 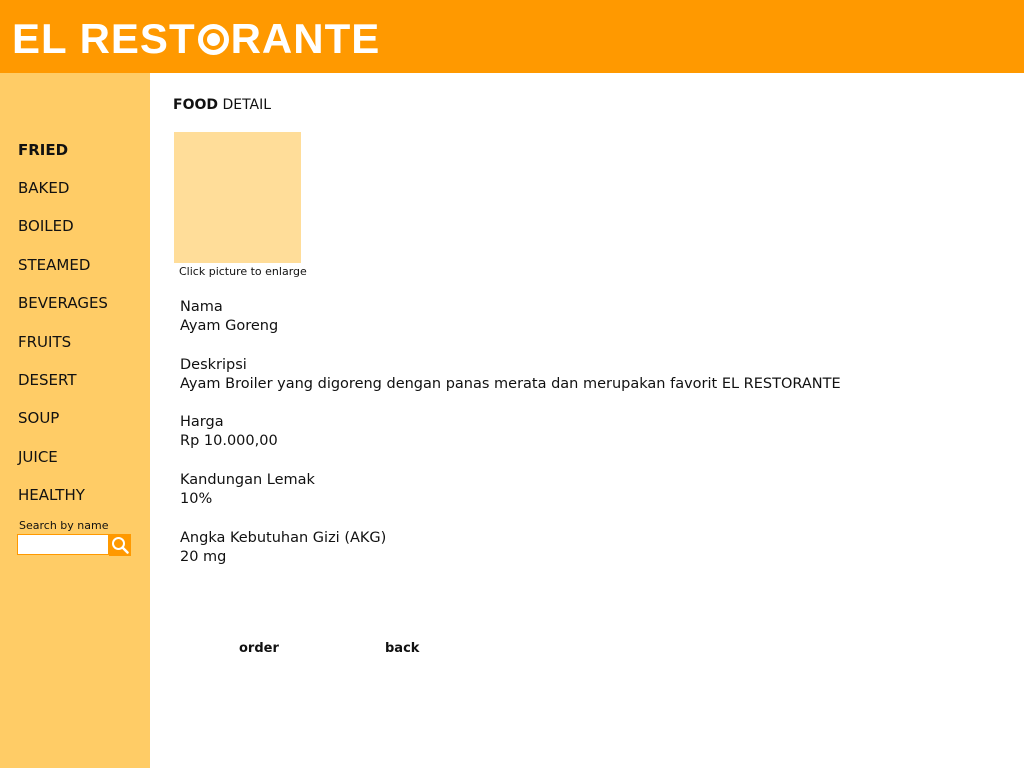 I want to click on logo: EL REST RANTE, so click(x=196, y=39).